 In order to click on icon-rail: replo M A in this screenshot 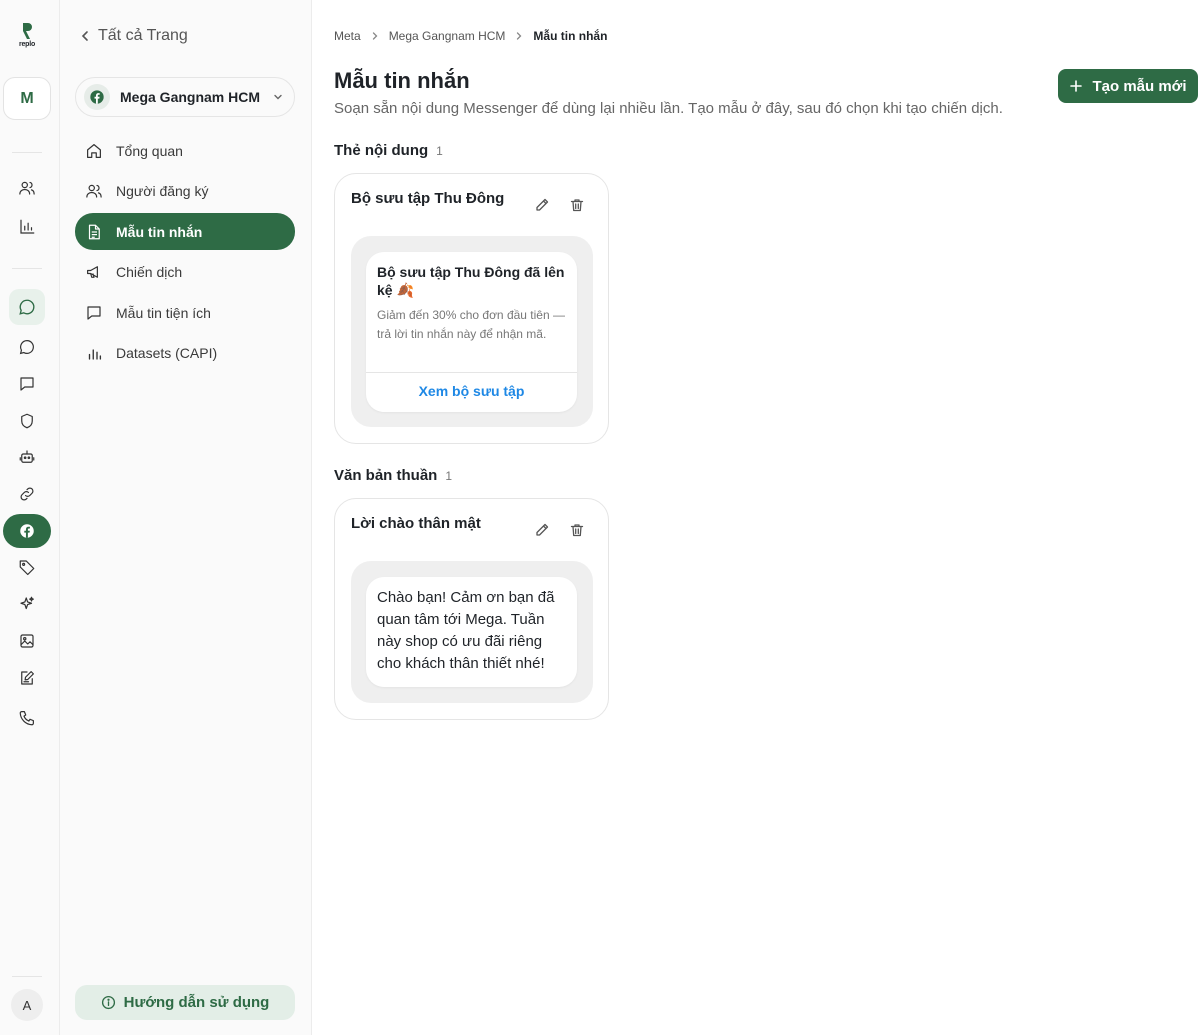, I will do `click(30, 517)`.